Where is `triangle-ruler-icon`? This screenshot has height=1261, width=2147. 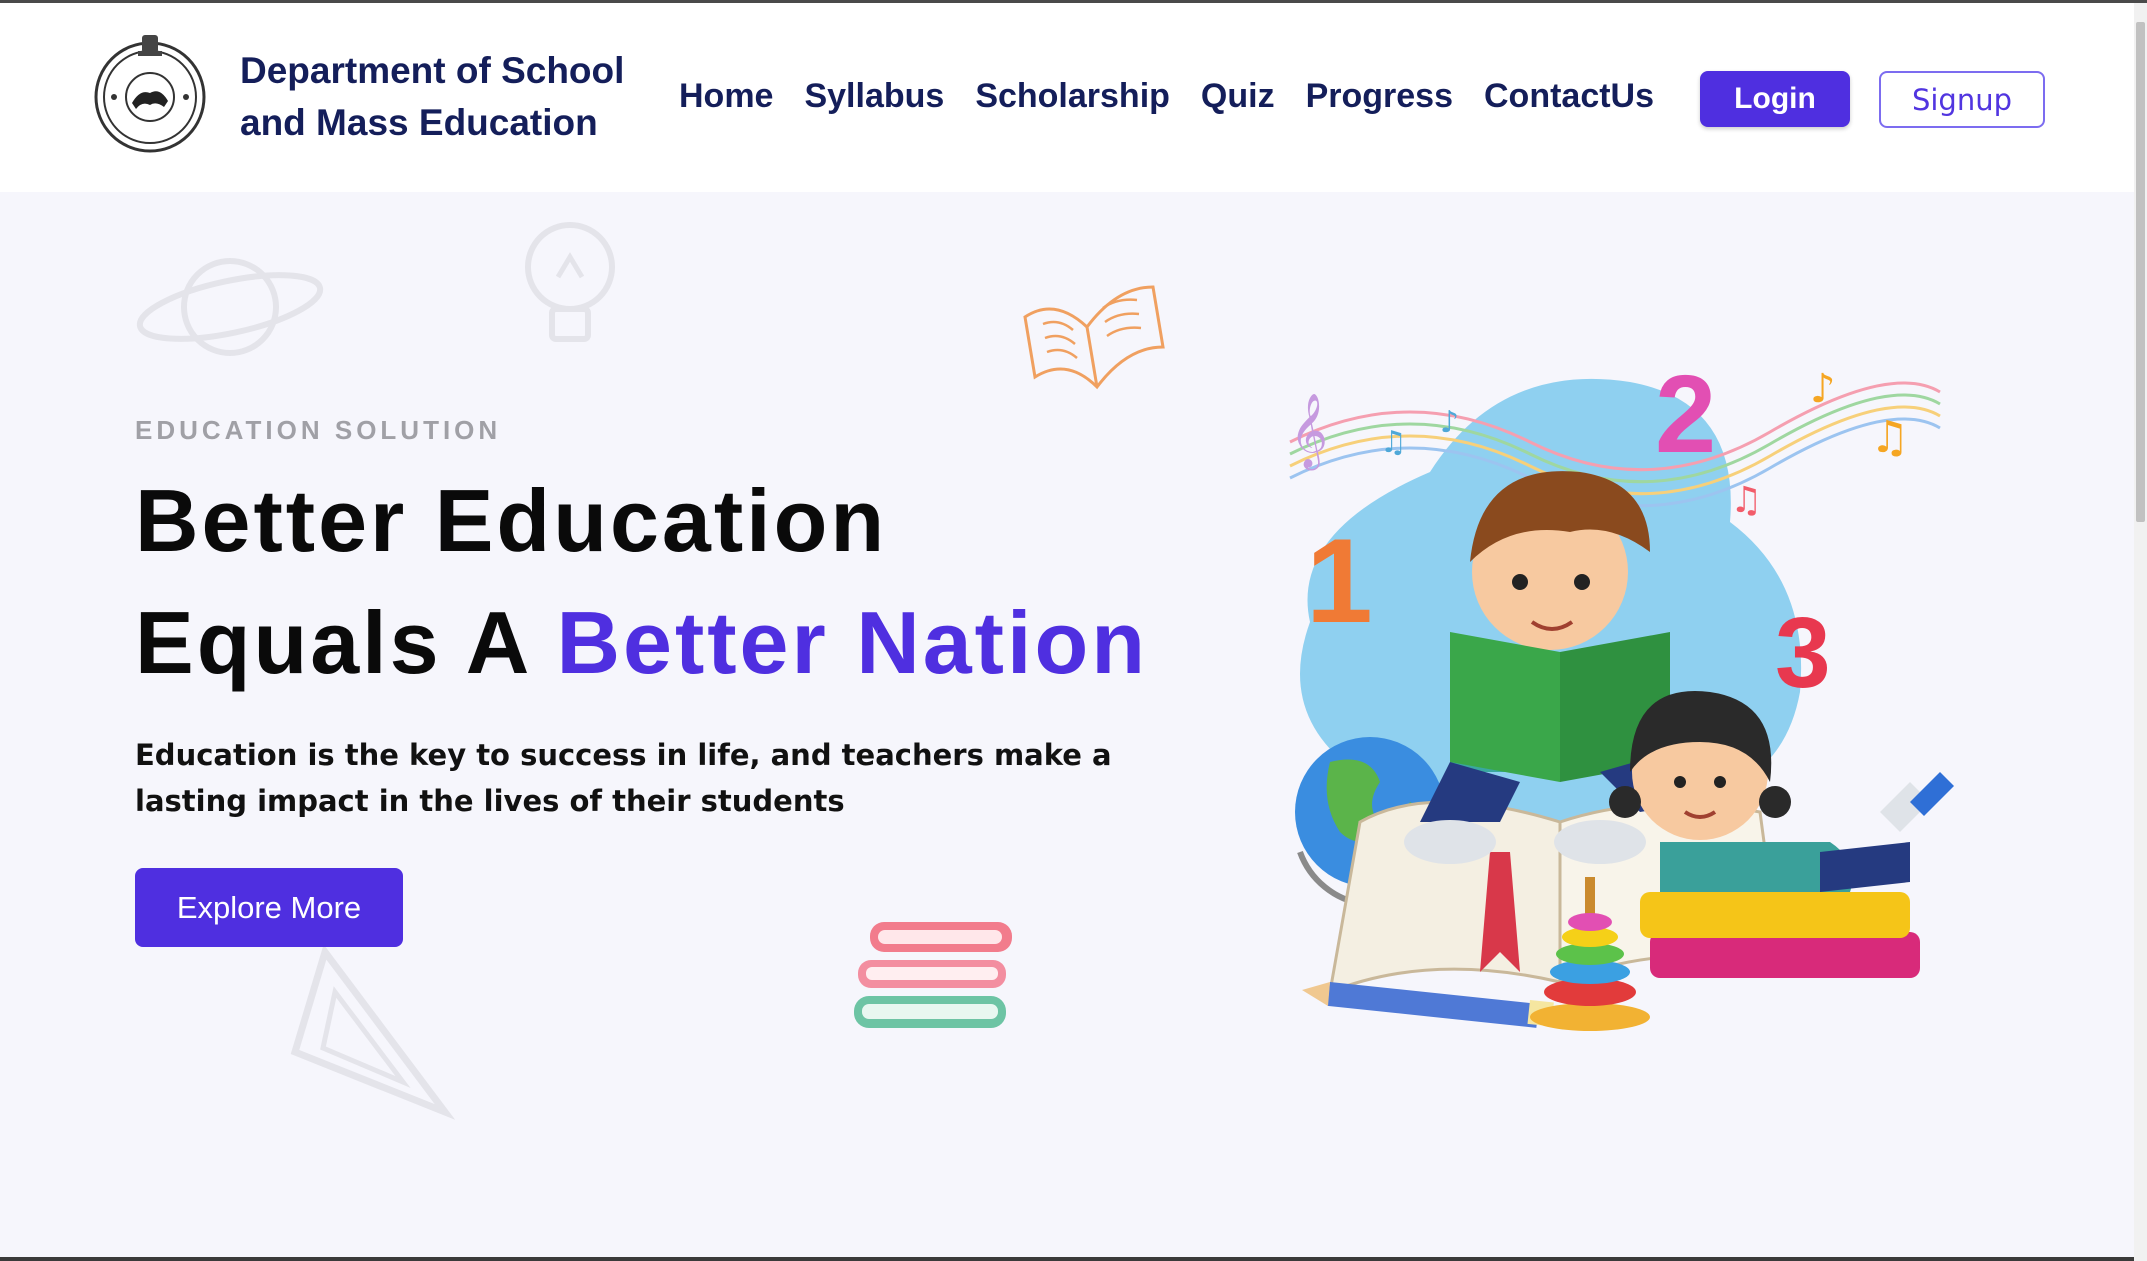
triangle-ruler-icon is located at coordinates (372, 1032).